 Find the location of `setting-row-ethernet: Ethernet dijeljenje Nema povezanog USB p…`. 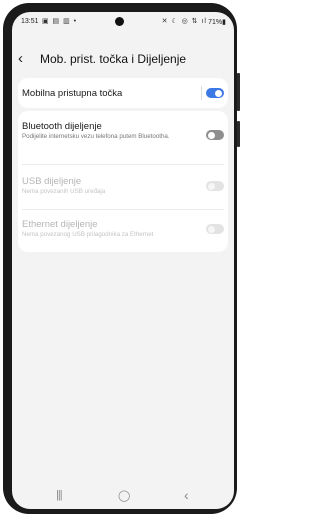

setting-row-ethernet: Ethernet dijeljenje Nema povezanog USB p… is located at coordinates (123, 231).